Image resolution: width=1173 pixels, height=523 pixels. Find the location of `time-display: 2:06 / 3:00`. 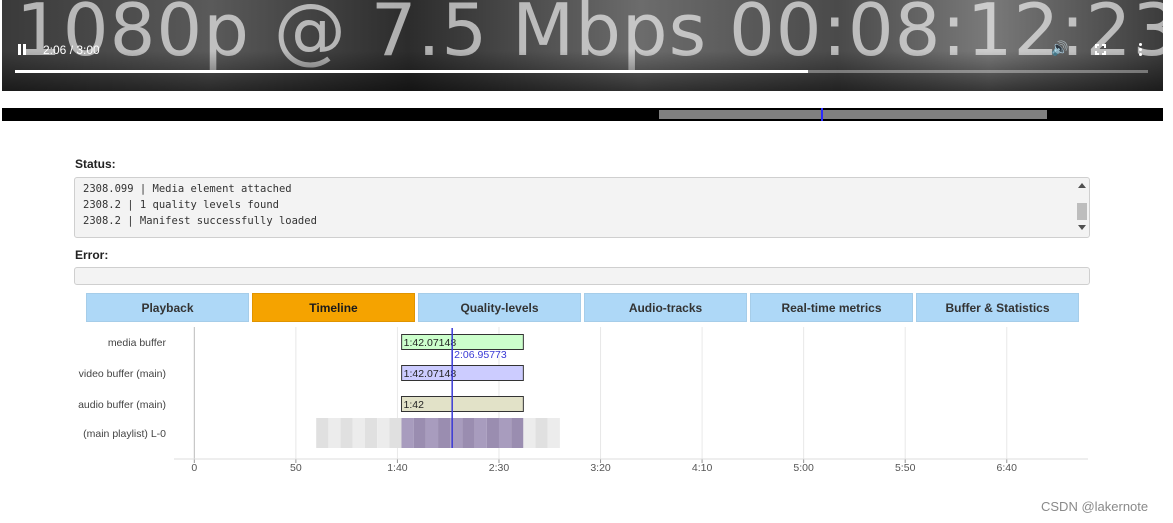

time-display: 2:06 / 3:00 is located at coordinates (71, 50).